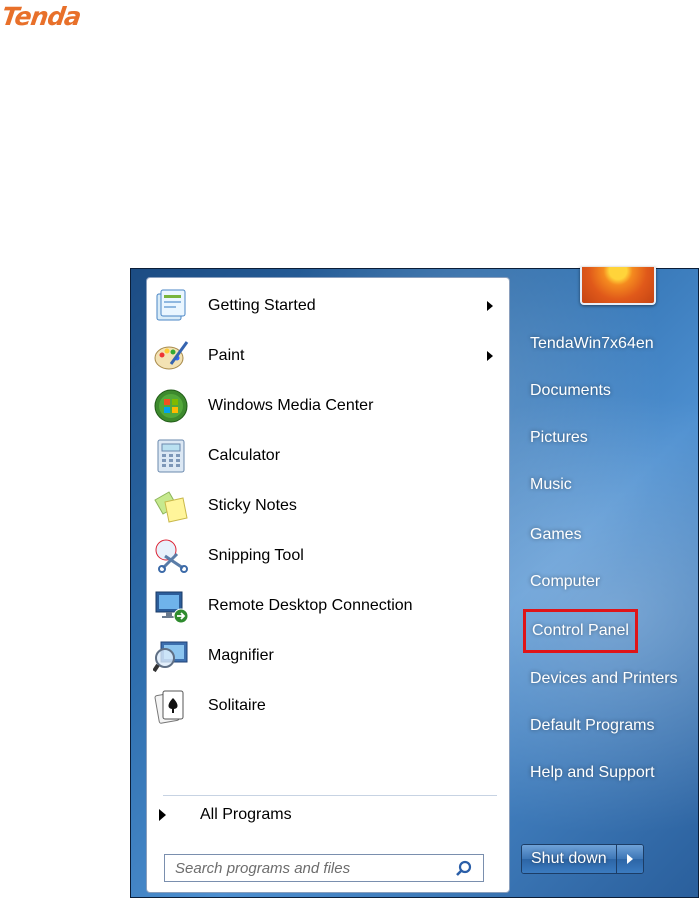  Describe the element at coordinates (171, 656) in the screenshot. I see `magnifier-icon` at that location.